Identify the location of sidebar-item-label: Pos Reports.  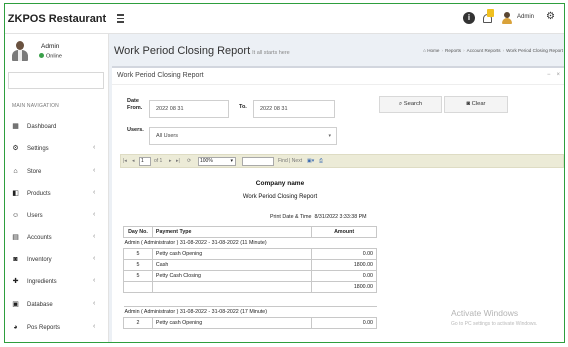
(44, 328).